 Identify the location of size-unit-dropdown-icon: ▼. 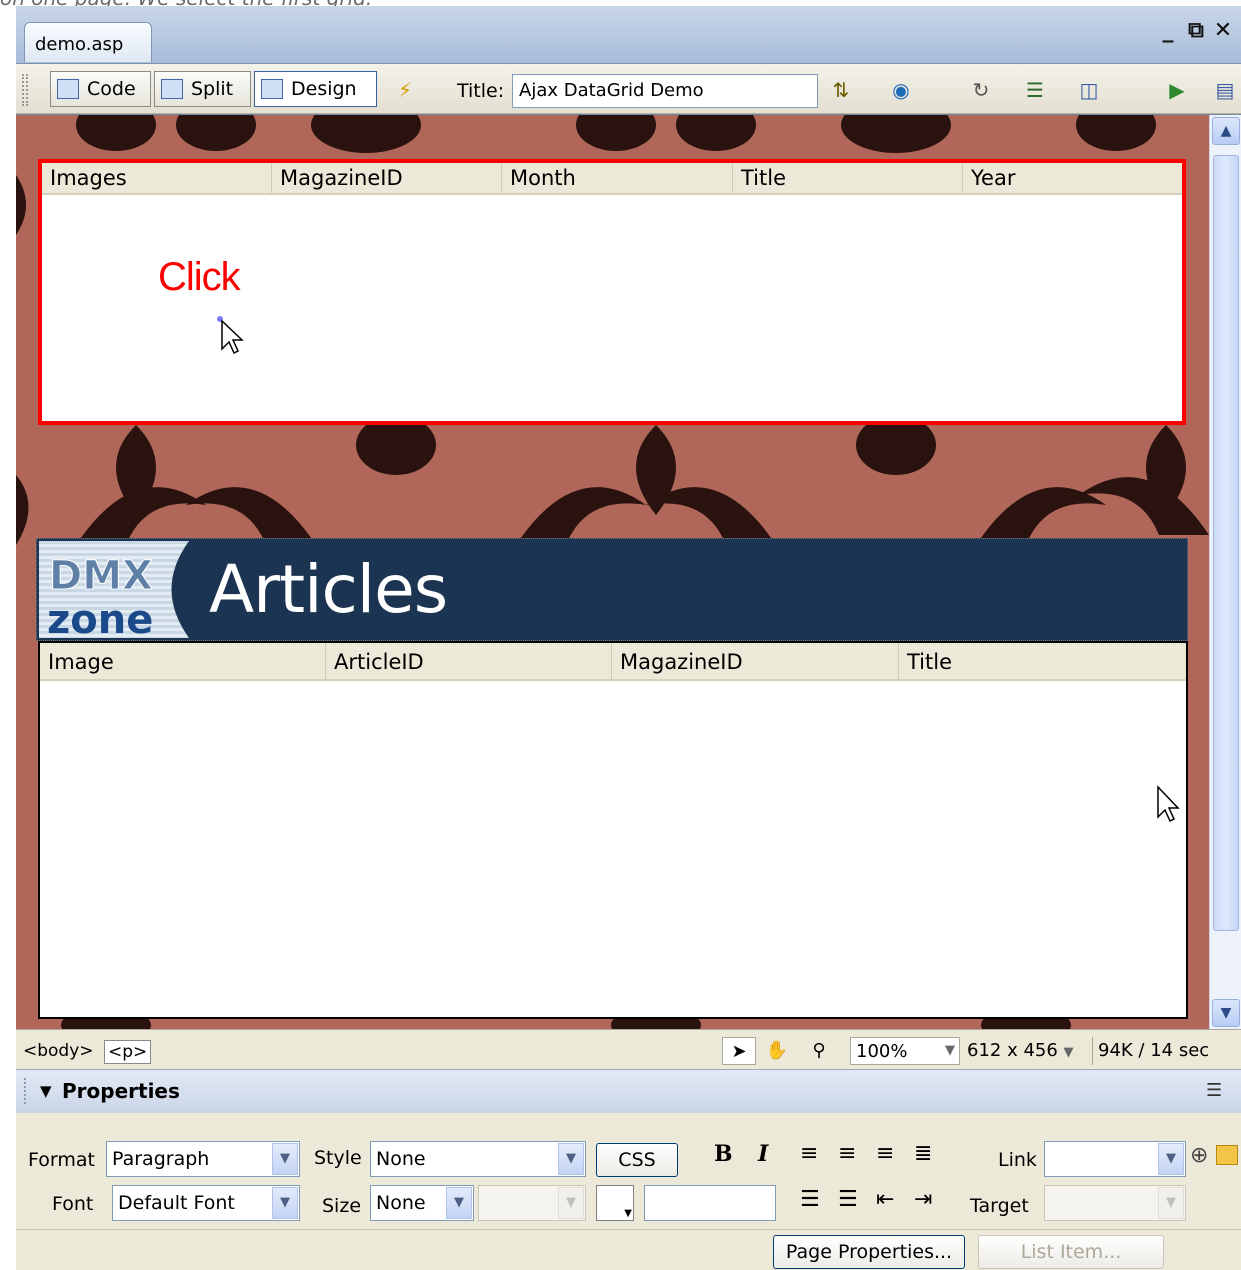
(571, 1203).